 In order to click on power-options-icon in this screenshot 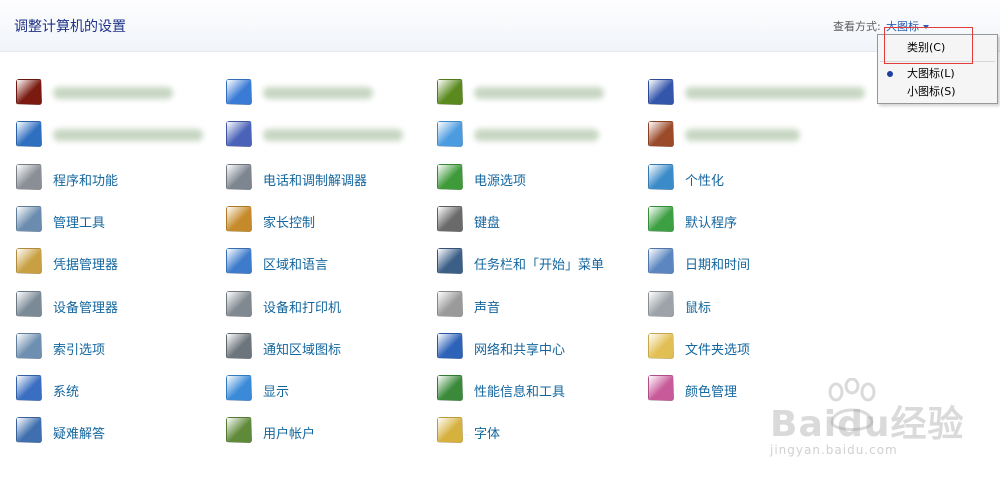, I will do `click(450, 177)`.